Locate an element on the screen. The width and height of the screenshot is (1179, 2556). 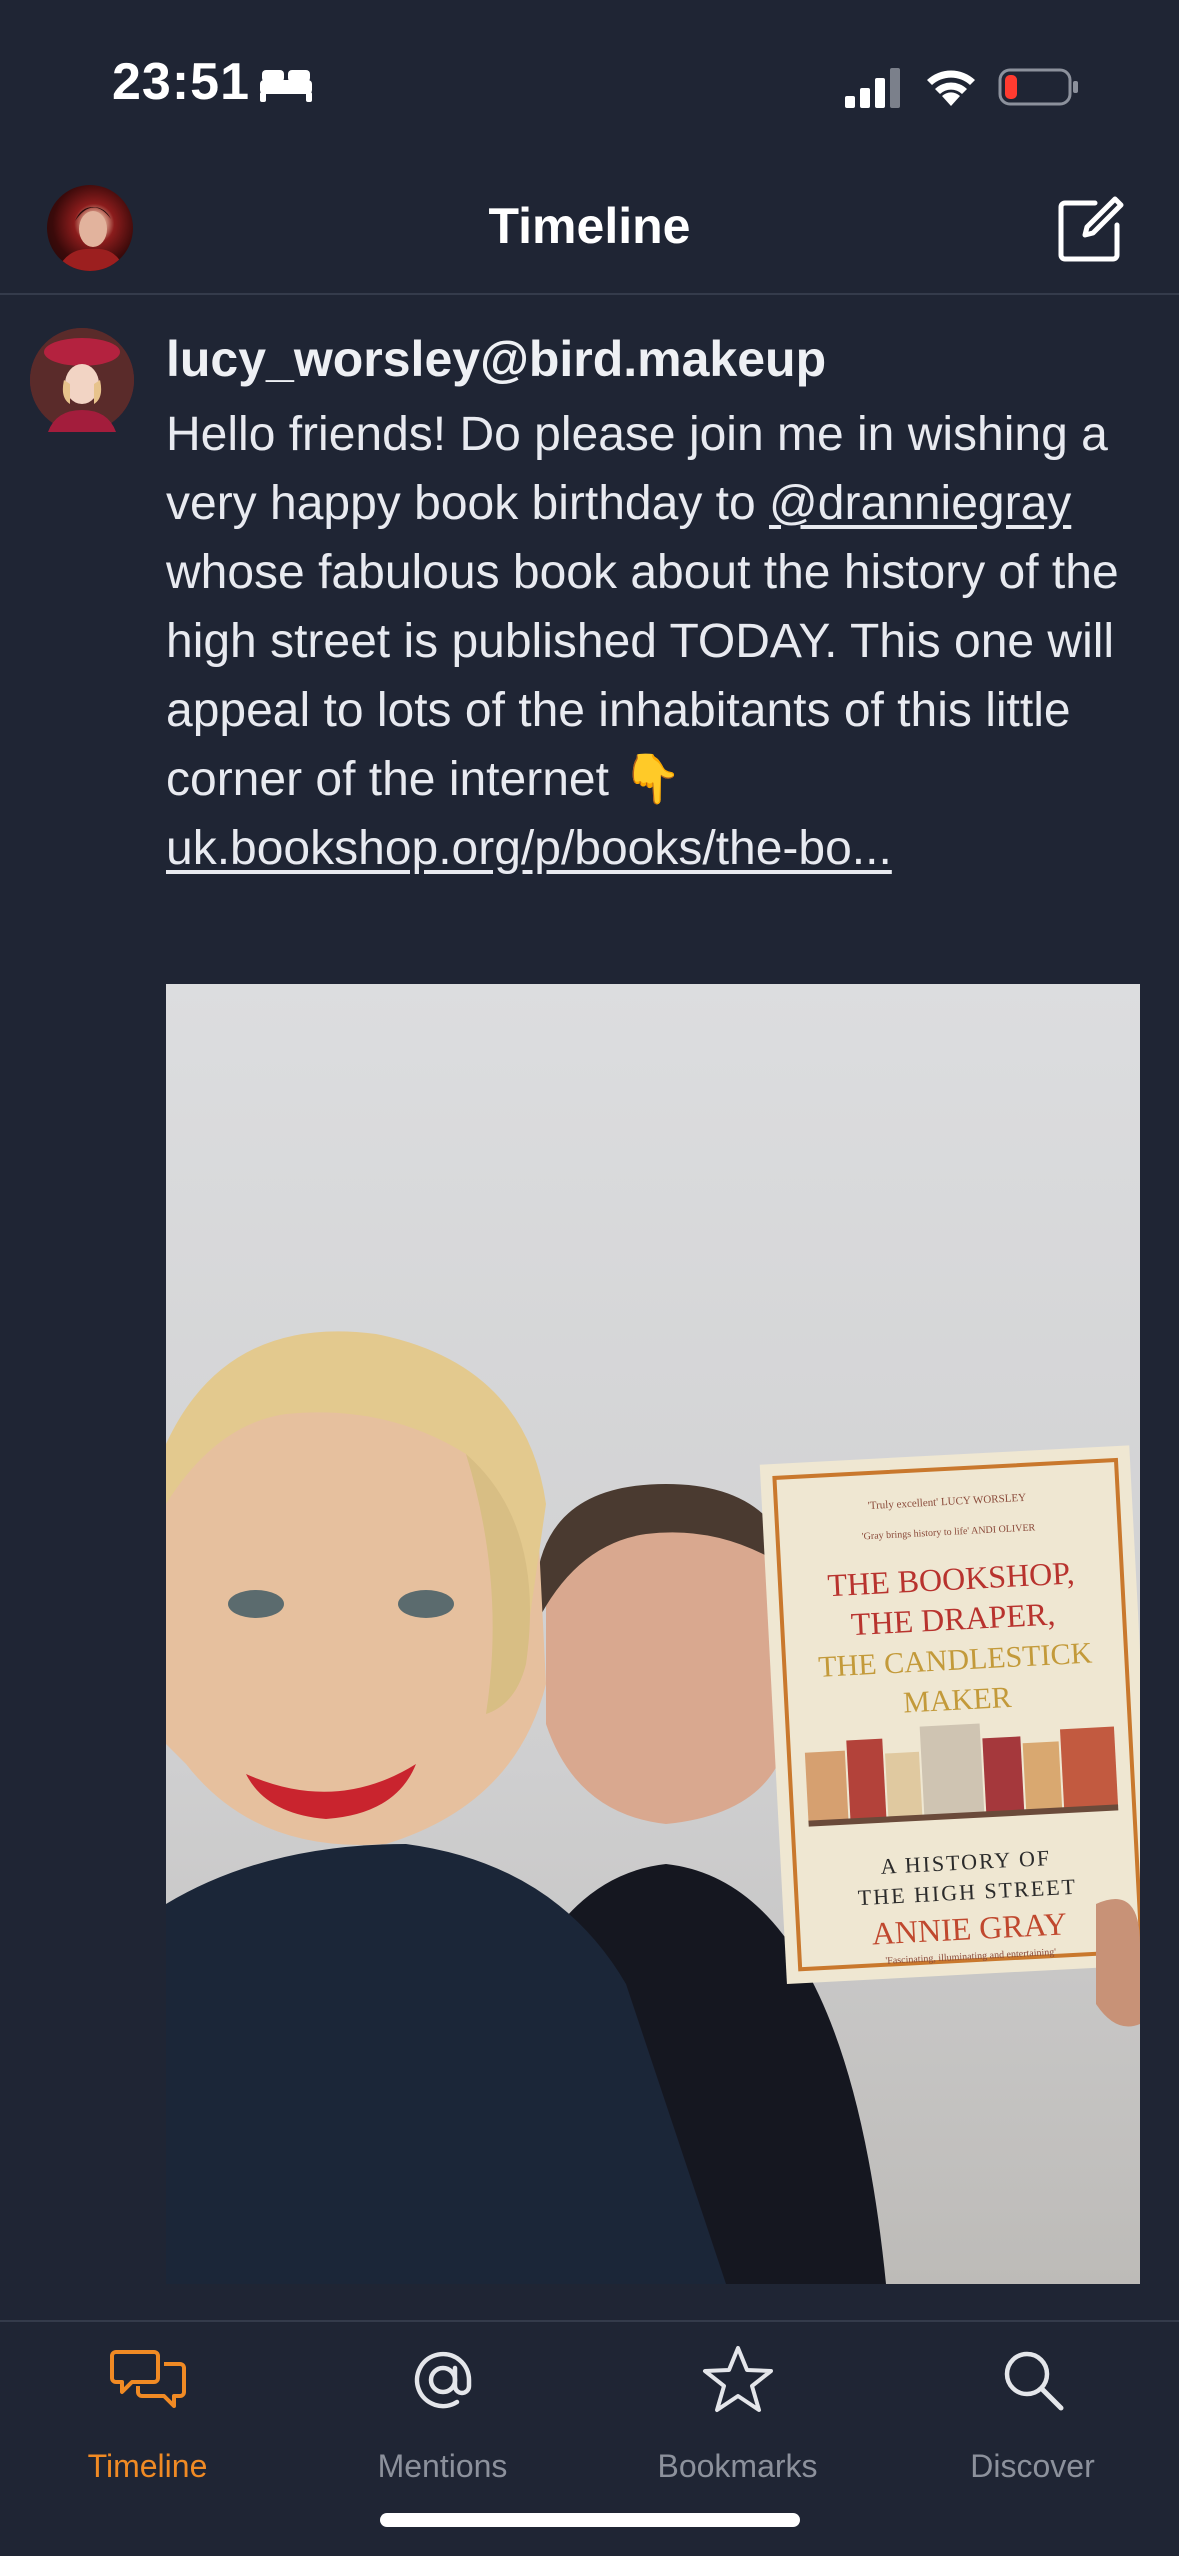
mention-link: @dranniegray is located at coordinates (920, 503).